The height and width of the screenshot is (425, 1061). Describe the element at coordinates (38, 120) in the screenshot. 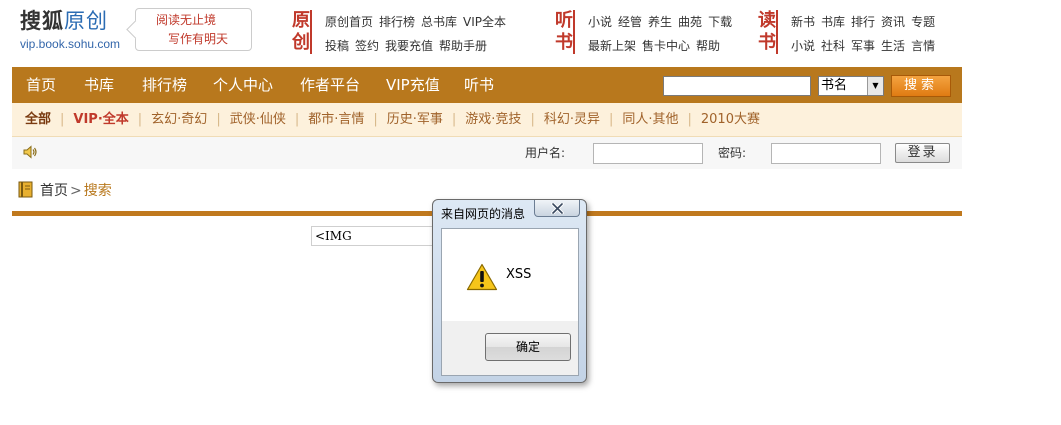

I see `category-all: 全部` at that location.